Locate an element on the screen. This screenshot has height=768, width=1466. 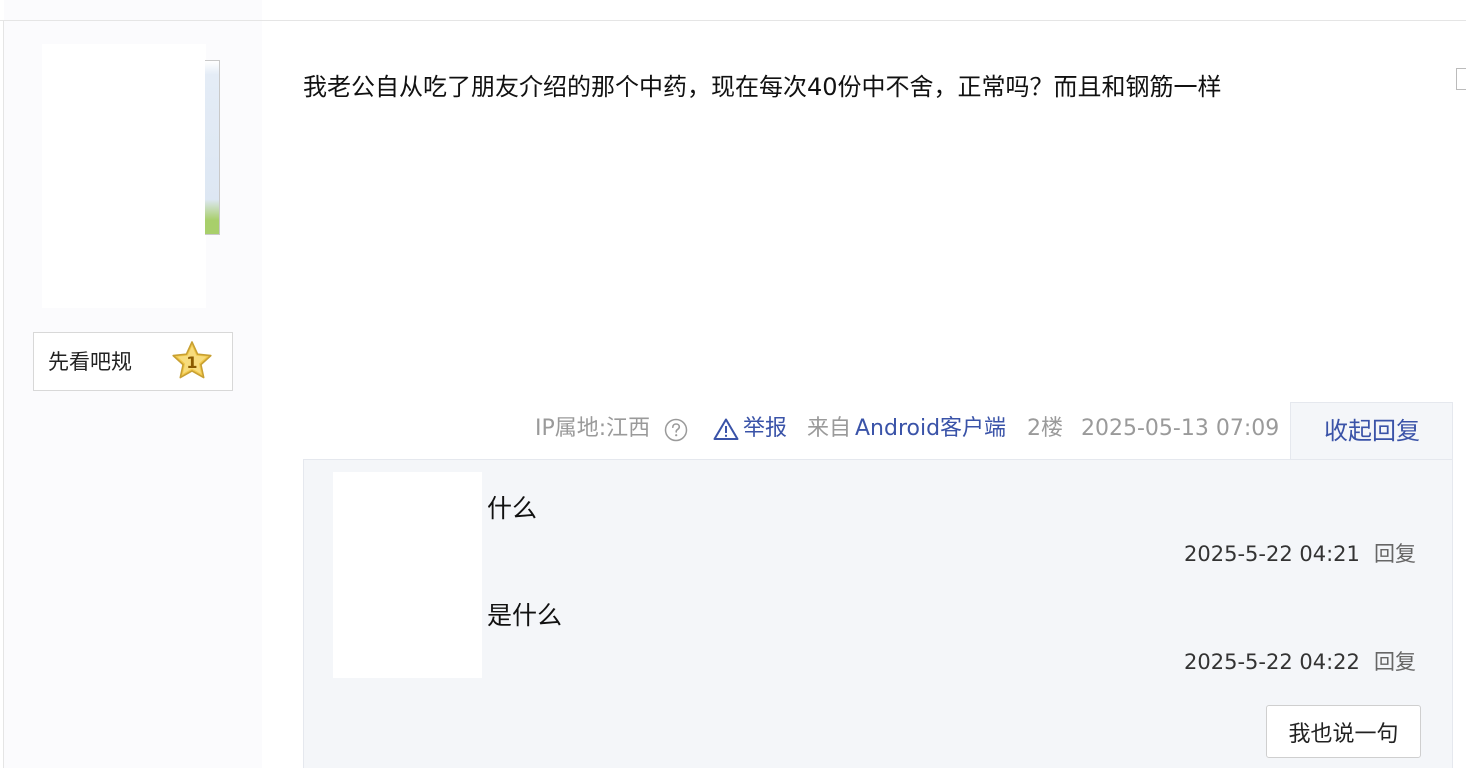
post-timestamp: 2025-05-13 07:09 is located at coordinates (1180, 428).